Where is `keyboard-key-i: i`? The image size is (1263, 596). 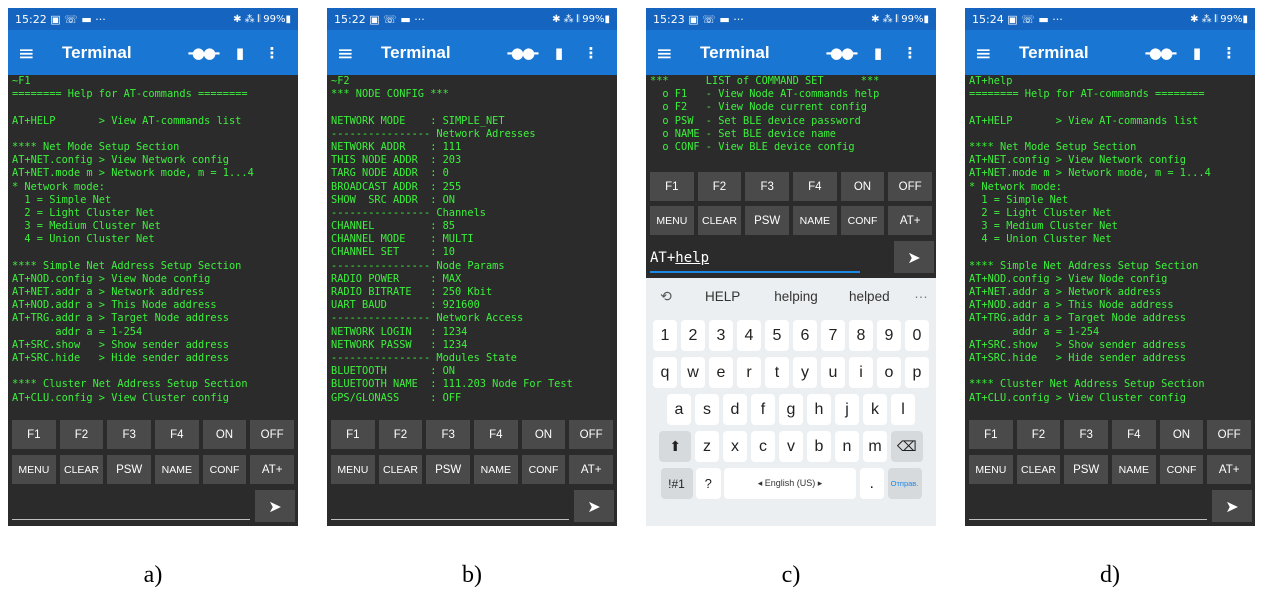
keyboard-key-i: i is located at coordinates (861, 372).